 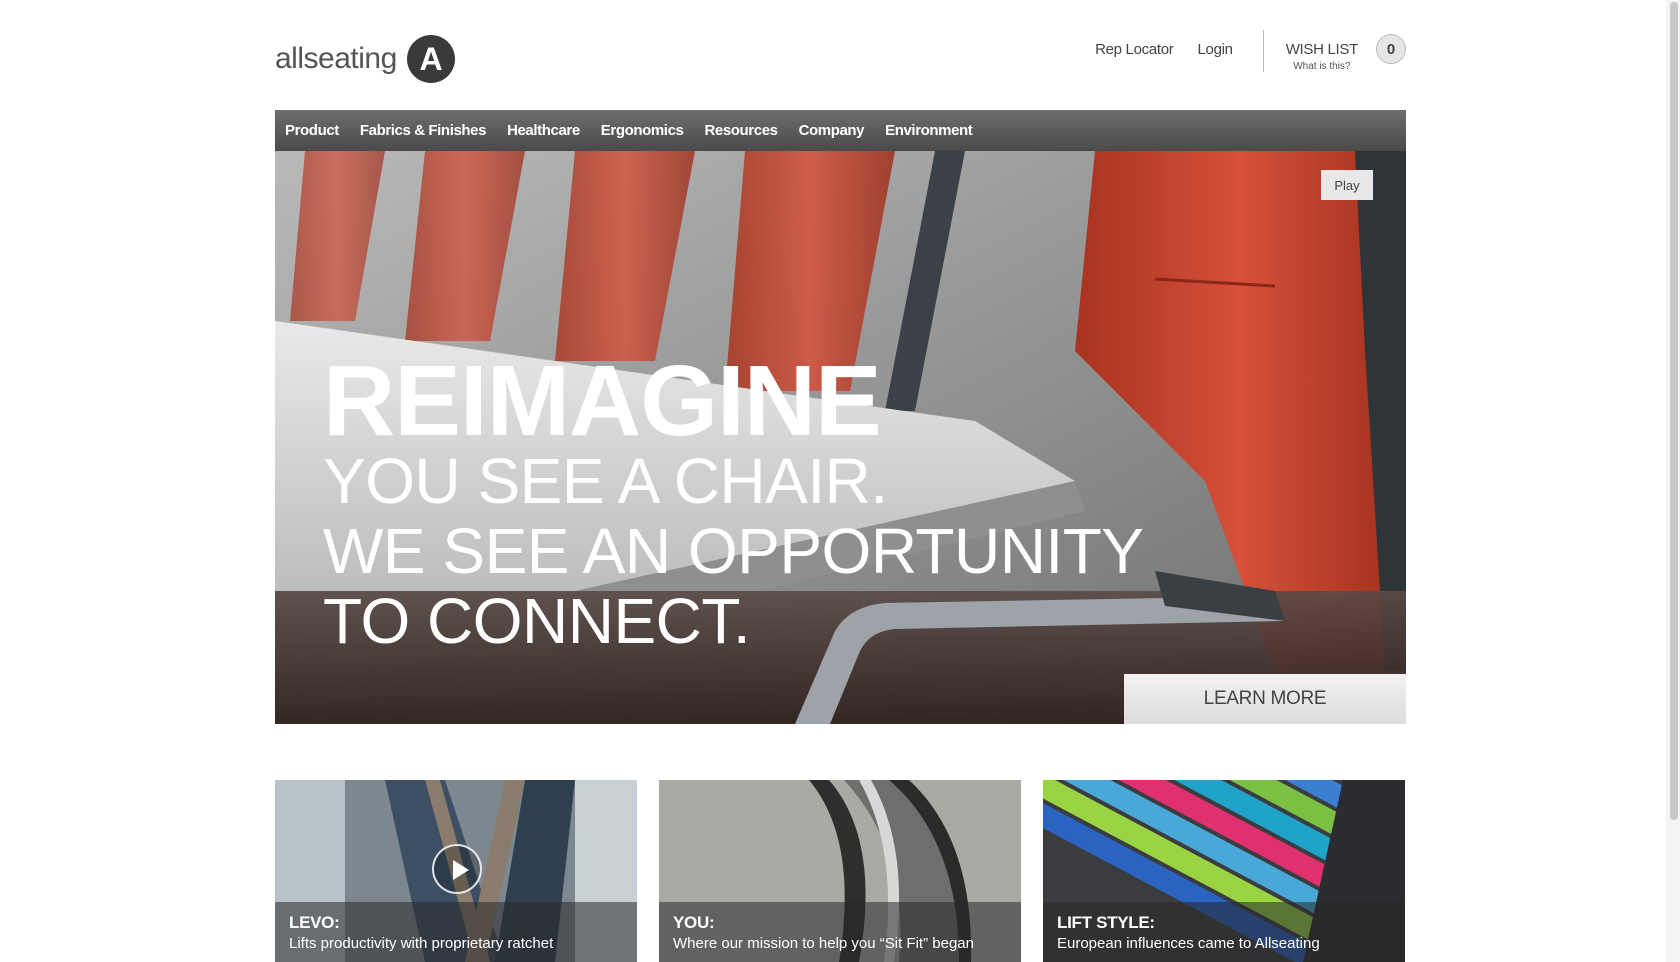 I want to click on nav-item-resources: Resources, so click(x=741, y=130).